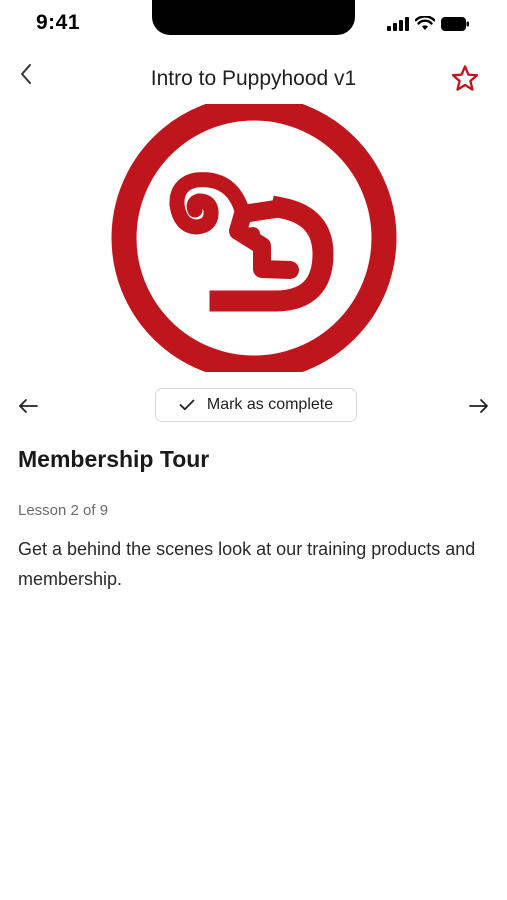 The image size is (507, 900). I want to click on lesson-controls: Mark as complete, so click(253, 406).